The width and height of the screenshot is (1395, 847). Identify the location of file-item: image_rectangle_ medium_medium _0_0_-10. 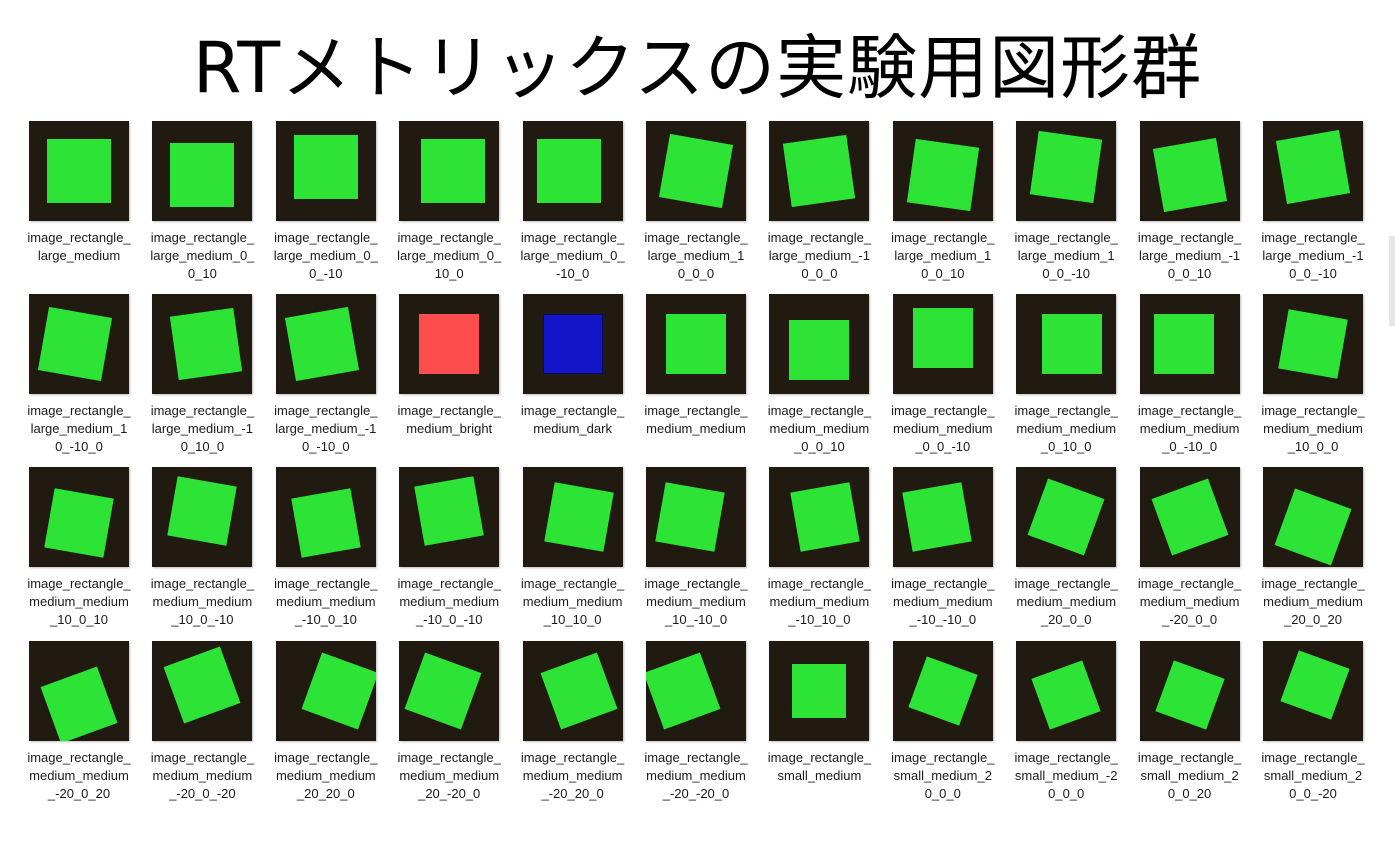
(946, 379).